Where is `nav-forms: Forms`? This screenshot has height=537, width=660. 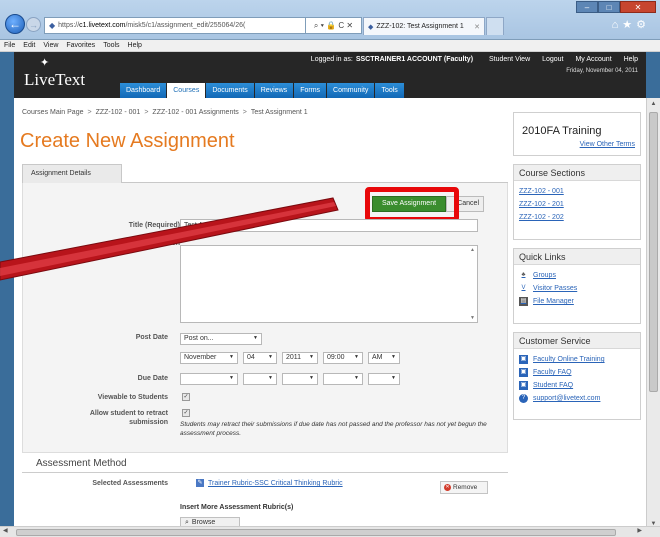
nav-forms: Forms is located at coordinates (310, 90).